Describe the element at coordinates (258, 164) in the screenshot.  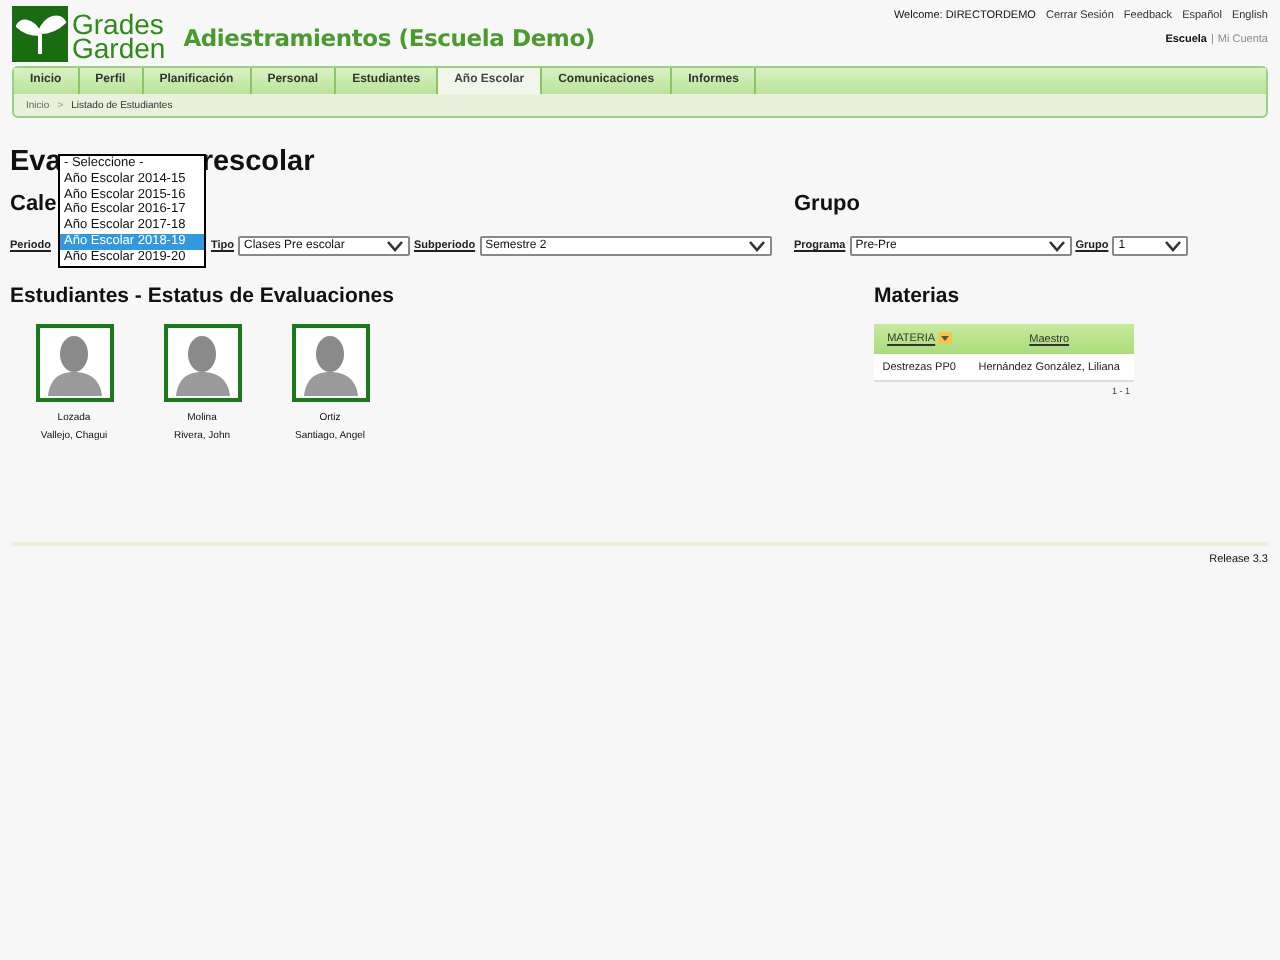
I see `page-title: rescolar` at that location.